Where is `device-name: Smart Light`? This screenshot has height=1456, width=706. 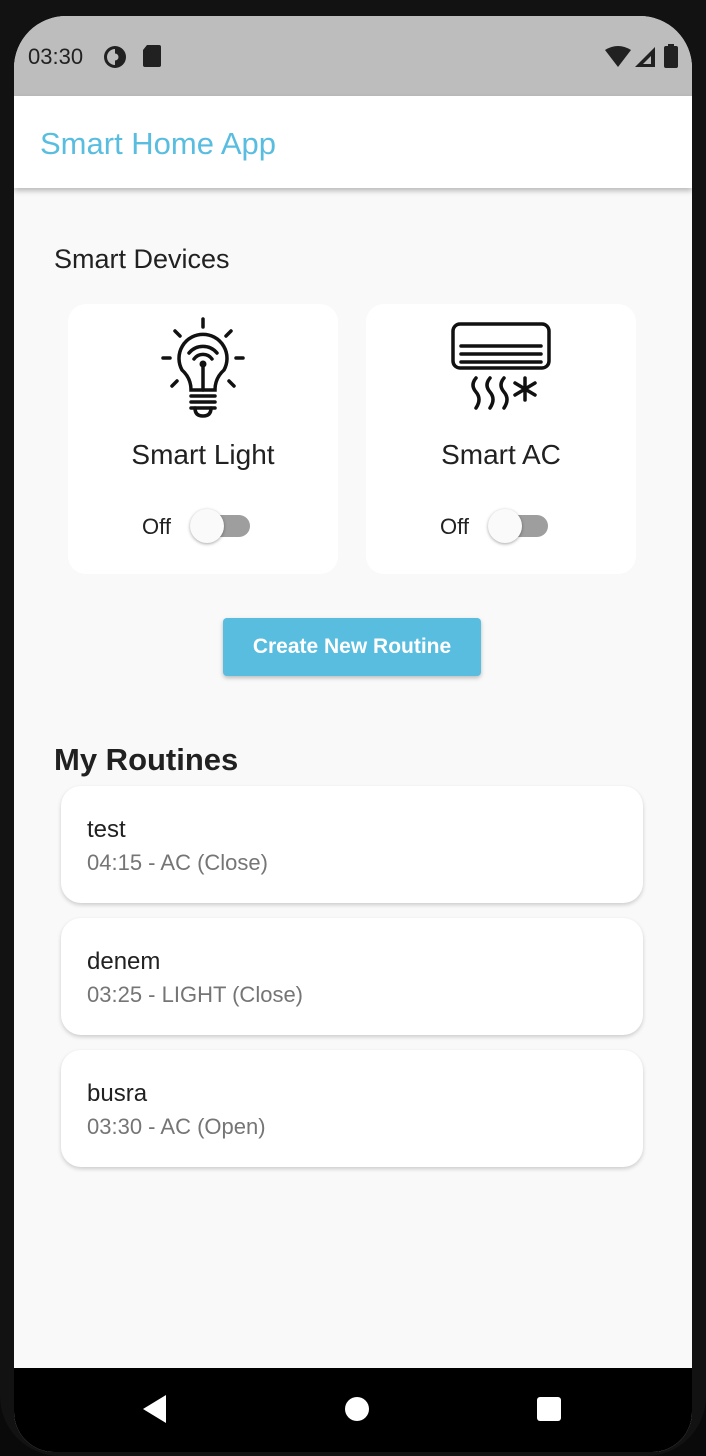 device-name: Smart Light is located at coordinates (203, 454).